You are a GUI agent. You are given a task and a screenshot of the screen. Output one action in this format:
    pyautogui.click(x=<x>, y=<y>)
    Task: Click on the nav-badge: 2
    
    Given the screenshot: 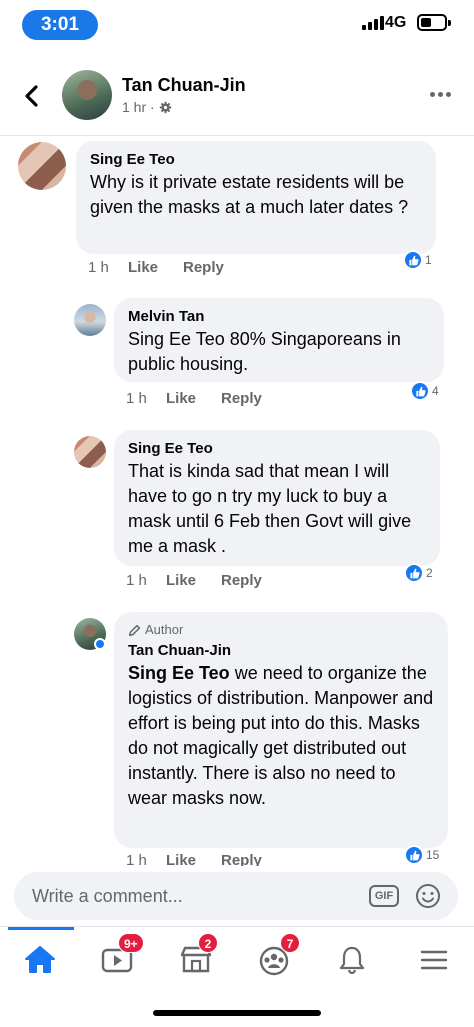 What is the action you would take?
    pyautogui.click(x=208, y=943)
    